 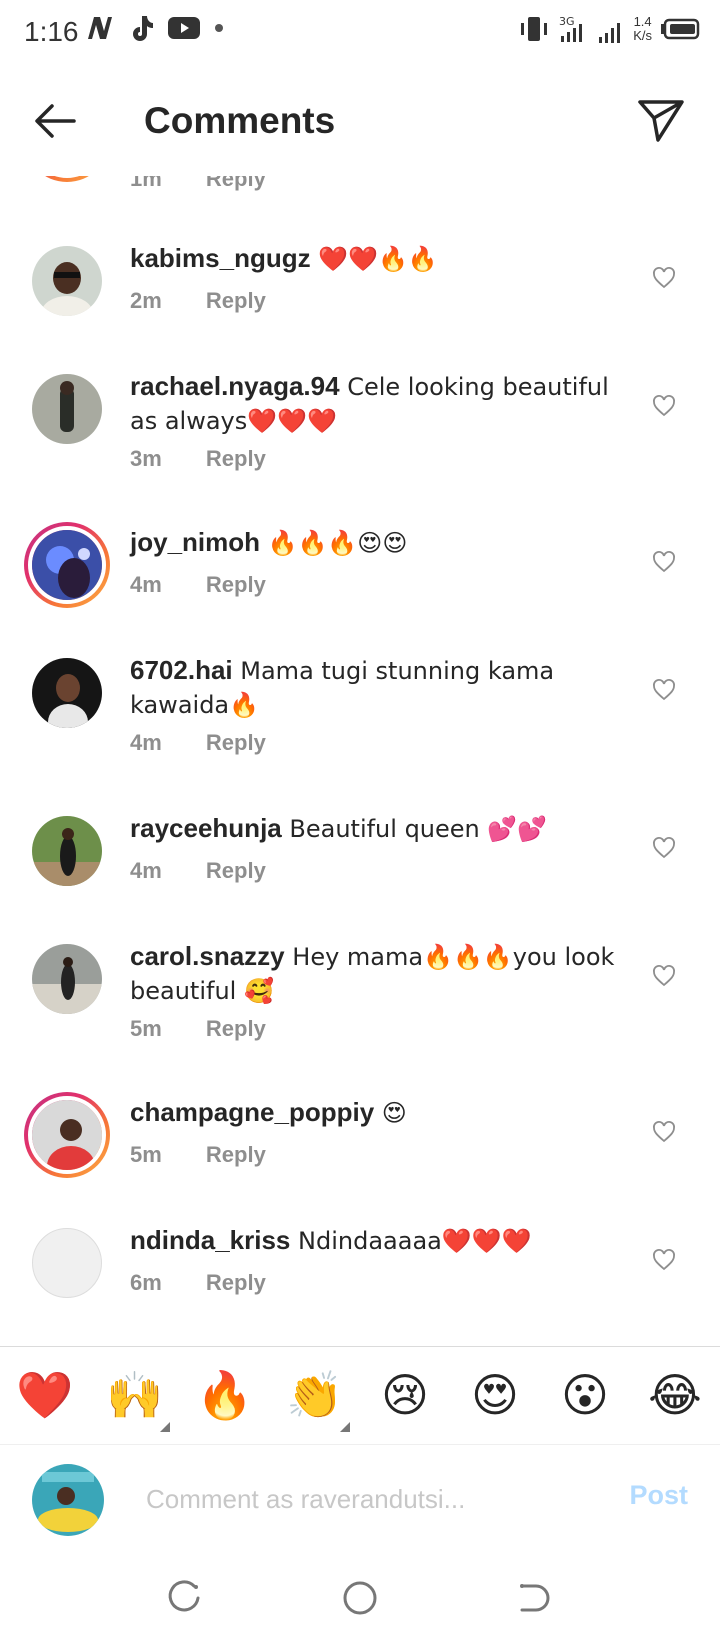 What do you see at coordinates (68, 1500) in the screenshot?
I see `my-avatar` at bounding box center [68, 1500].